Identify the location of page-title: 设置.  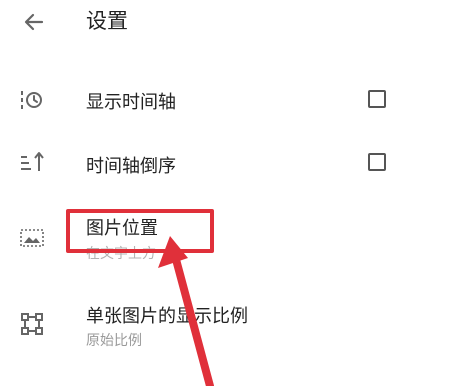
(107, 21).